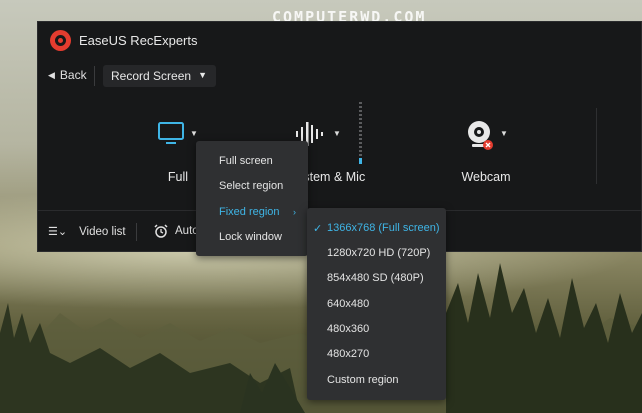 Image resolution: width=642 pixels, height=413 pixels. Describe the element at coordinates (337, 133) in the screenshot. I see `audio-options-caret-icon: ▼` at that location.